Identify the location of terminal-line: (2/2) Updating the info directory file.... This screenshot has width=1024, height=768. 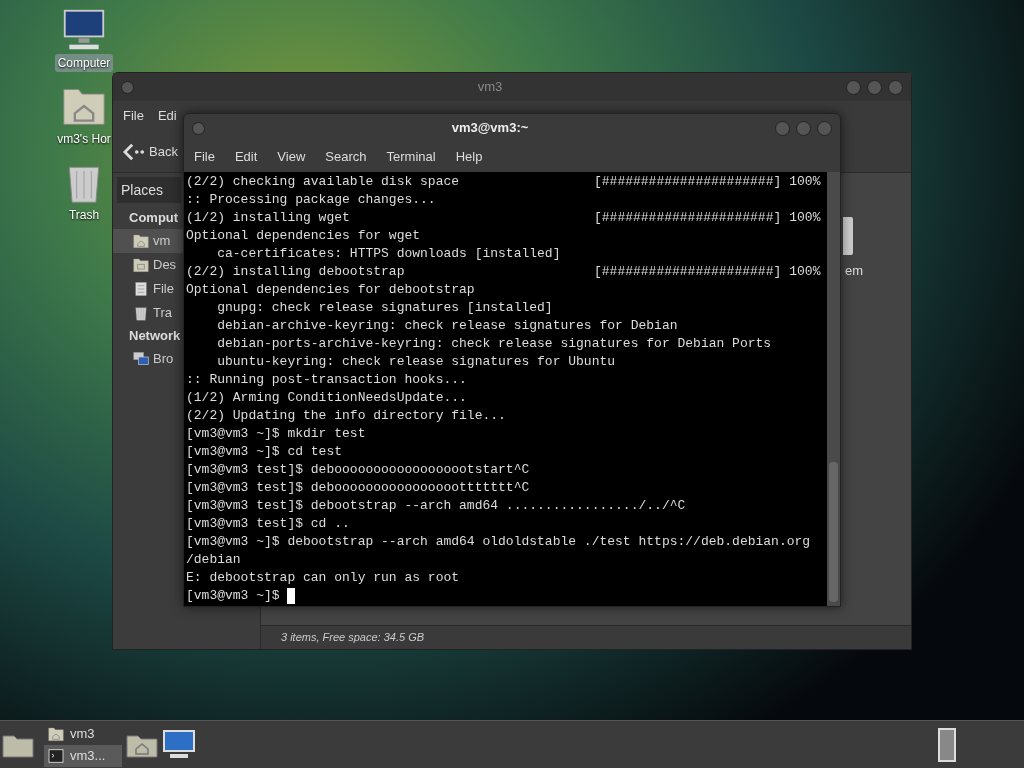
(346, 416).